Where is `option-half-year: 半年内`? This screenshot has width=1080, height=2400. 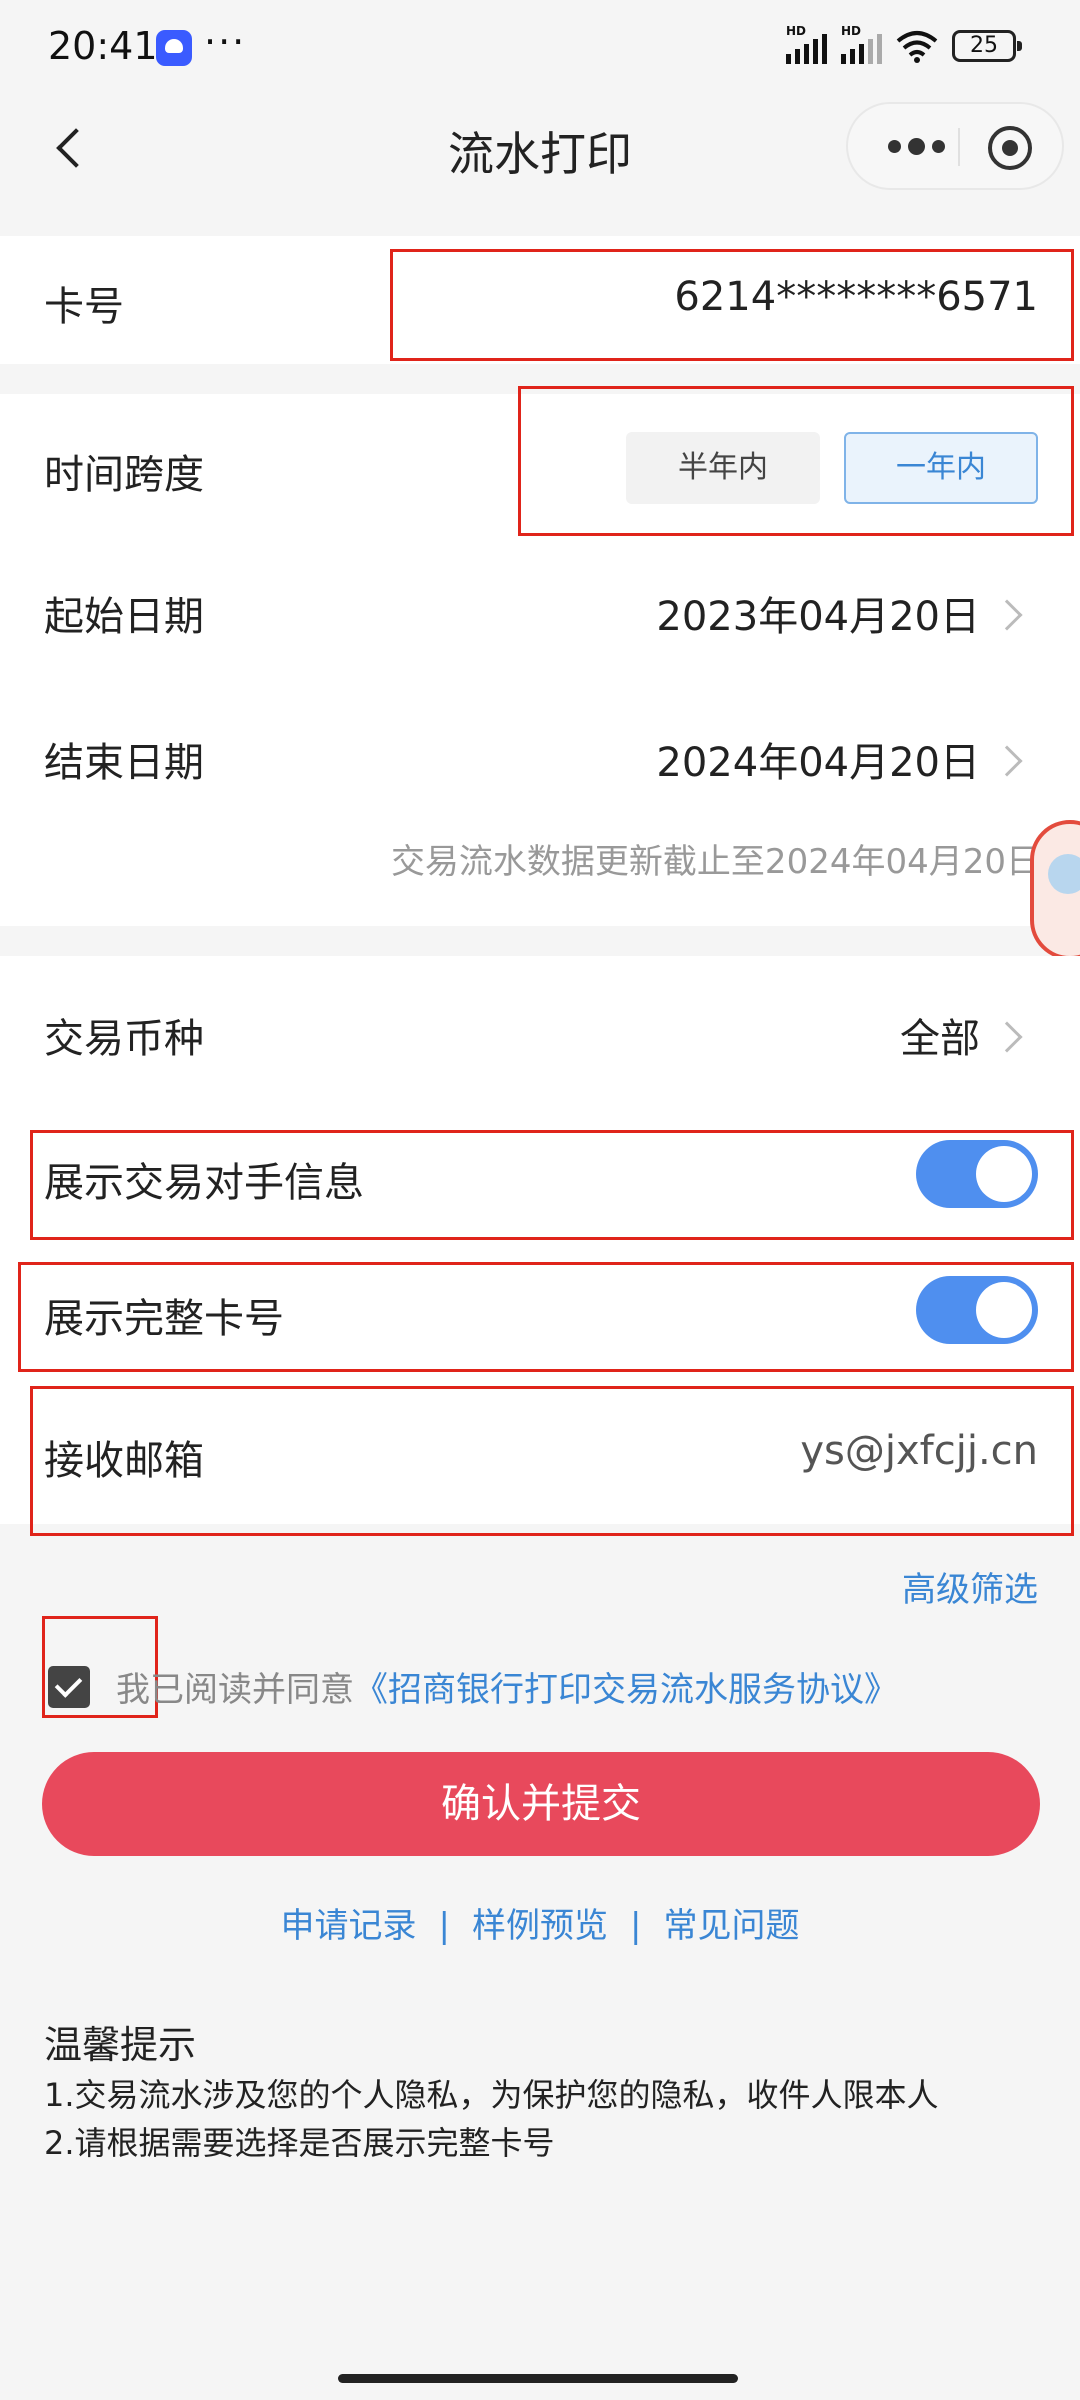
option-half-year: 半年内 is located at coordinates (723, 468).